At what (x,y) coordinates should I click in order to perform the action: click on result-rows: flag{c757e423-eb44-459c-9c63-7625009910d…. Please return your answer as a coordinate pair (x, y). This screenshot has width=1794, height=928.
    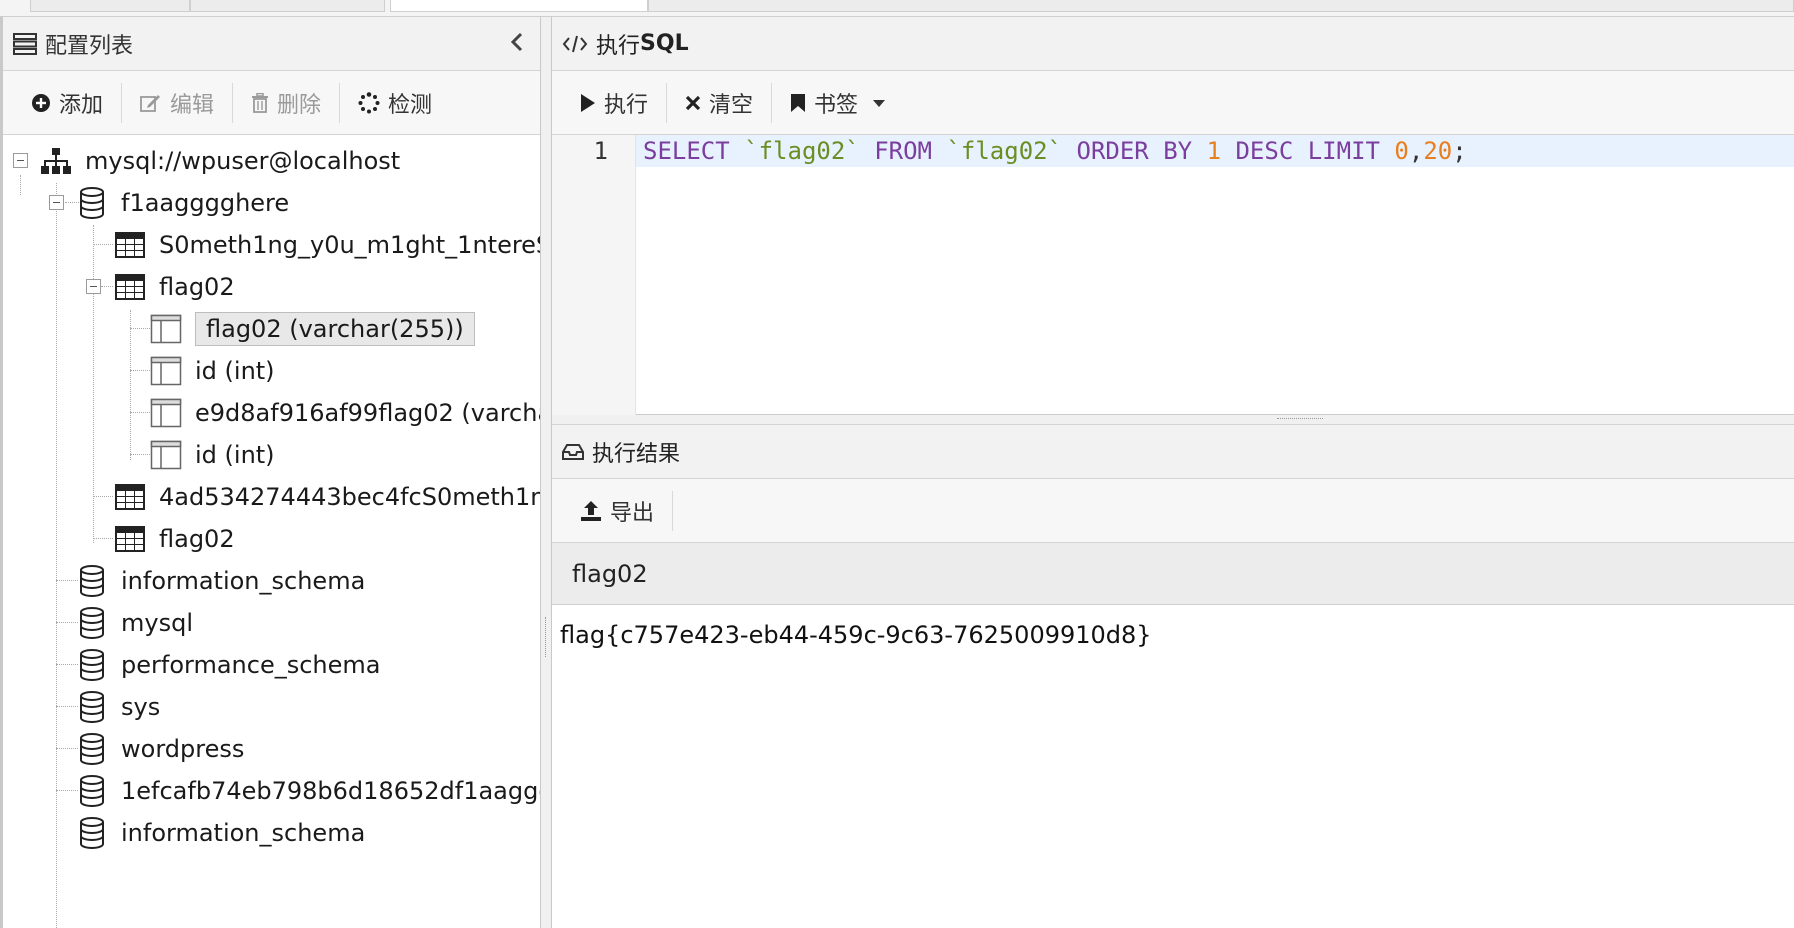
    Looking at the image, I should click on (1173, 629).